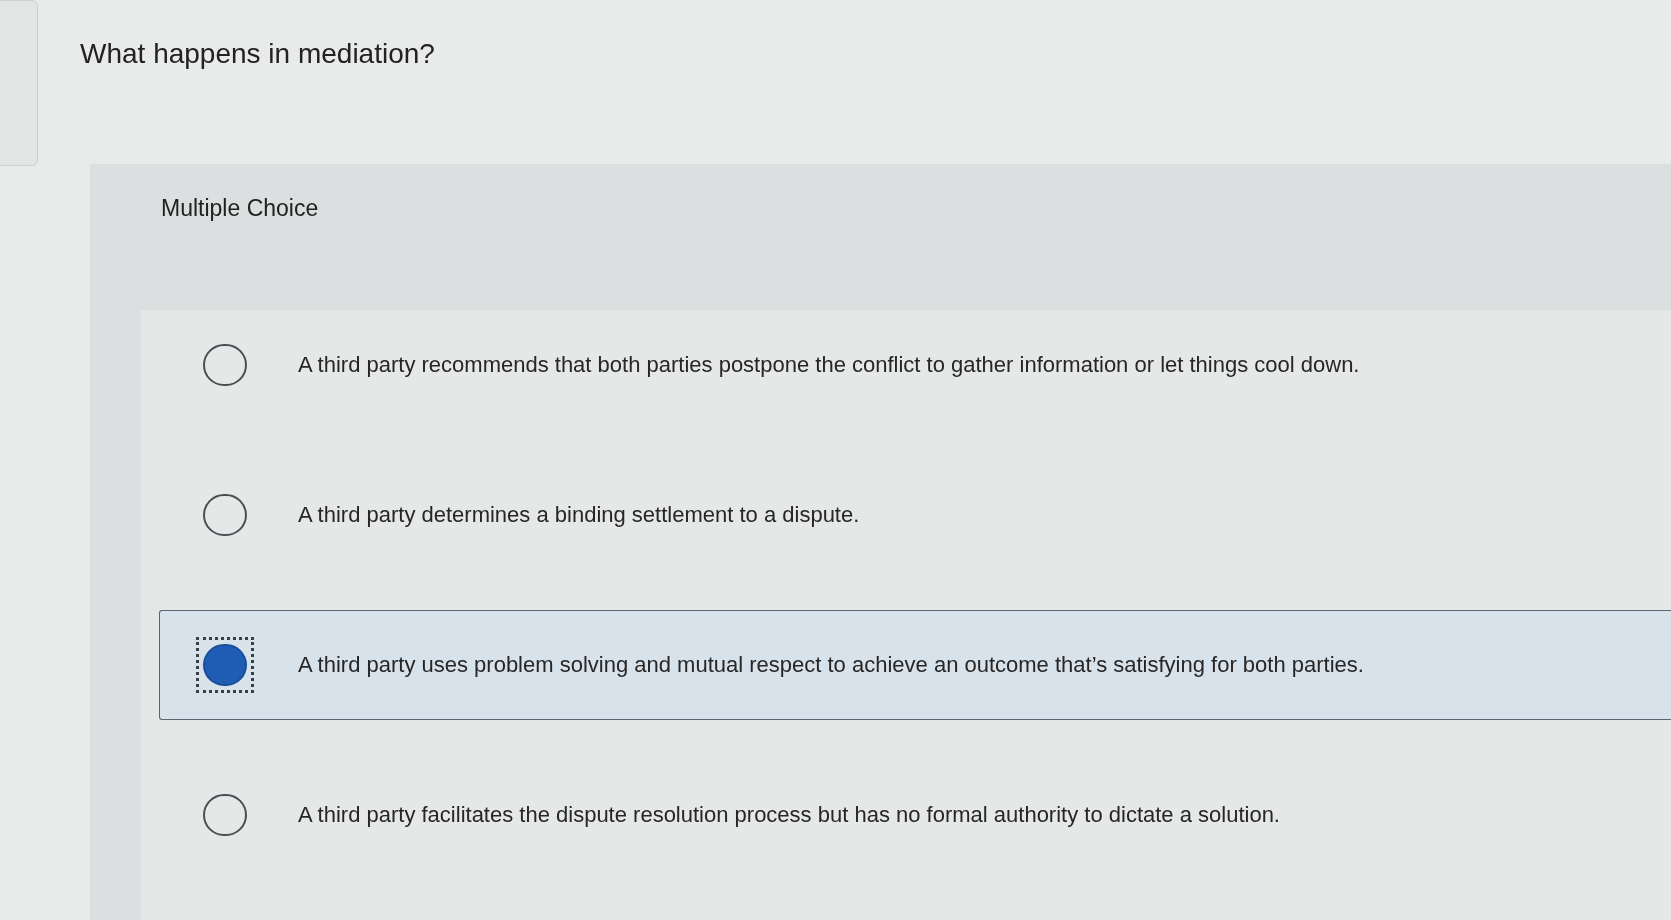 The image size is (1671, 920). I want to click on option-text: A third party uses problem solving and mutual respect to achieve an outcome that’s satisfying for both parties., so click(831, 665).